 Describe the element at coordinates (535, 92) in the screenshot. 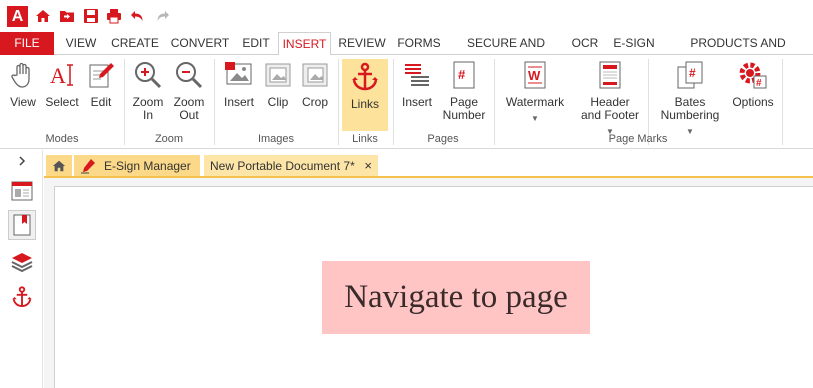

I see `watermark-button: W Watermark ▼` at that location.